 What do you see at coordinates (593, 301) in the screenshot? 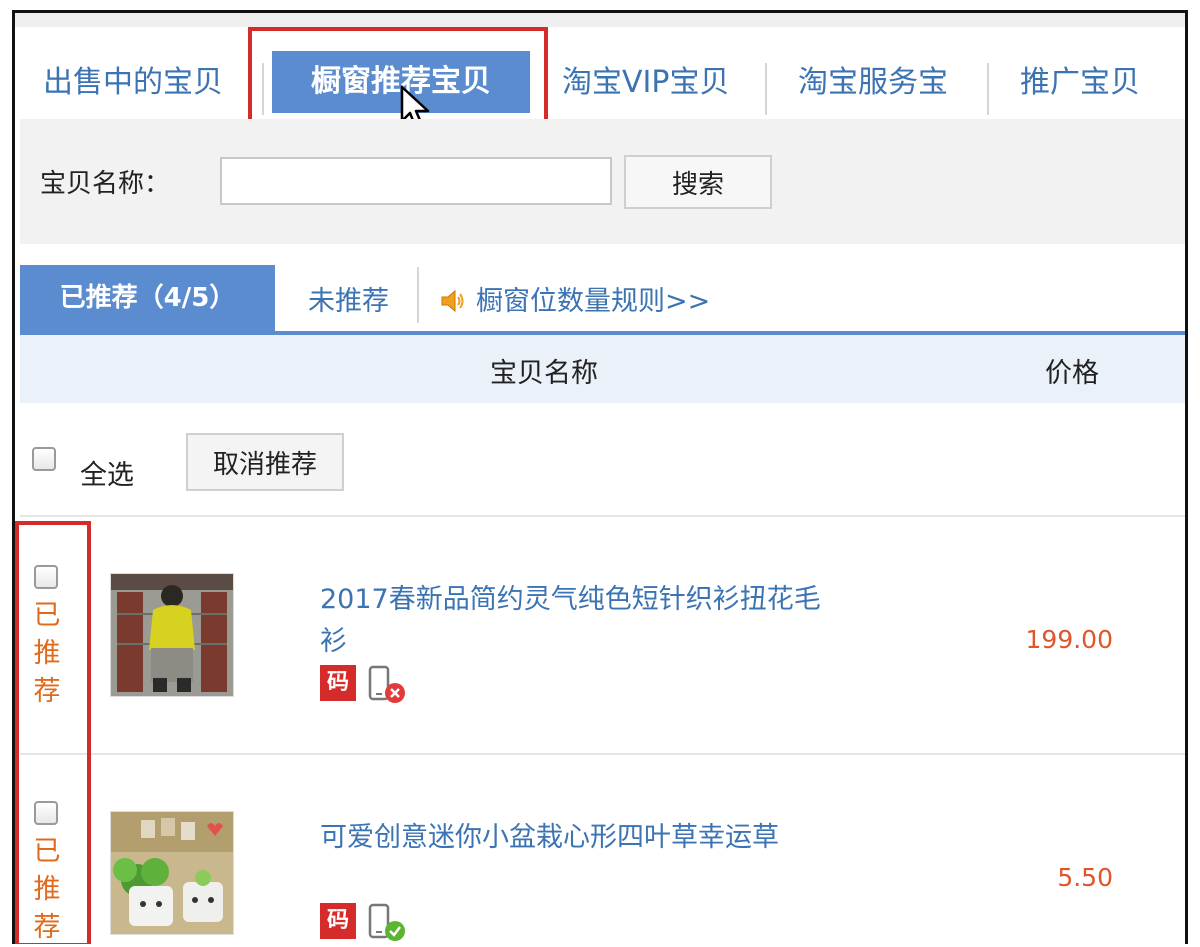
I see `showcase-rules-label: 橱窗位数量规则>>` at bounding box center [593, 301].